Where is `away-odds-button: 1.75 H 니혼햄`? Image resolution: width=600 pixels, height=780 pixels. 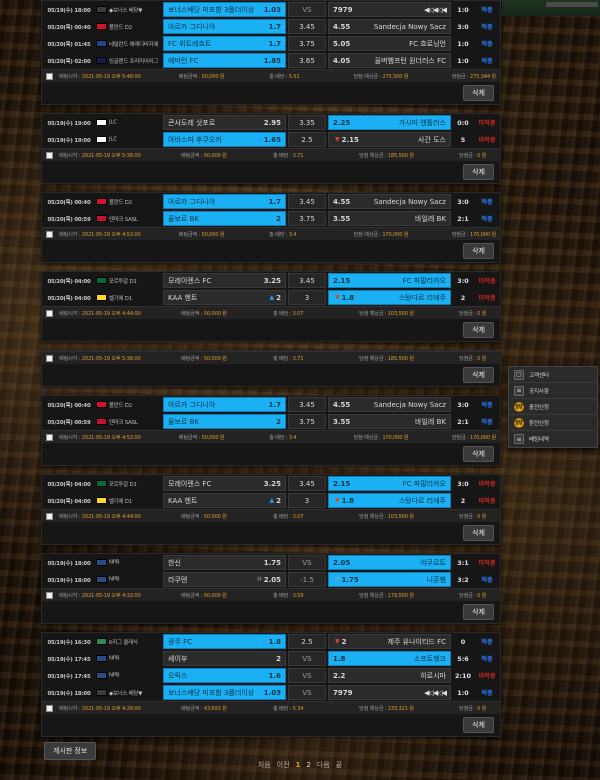
away-odds-button: 1.75 H 니혼햄 is located at coordinates (389, 579).